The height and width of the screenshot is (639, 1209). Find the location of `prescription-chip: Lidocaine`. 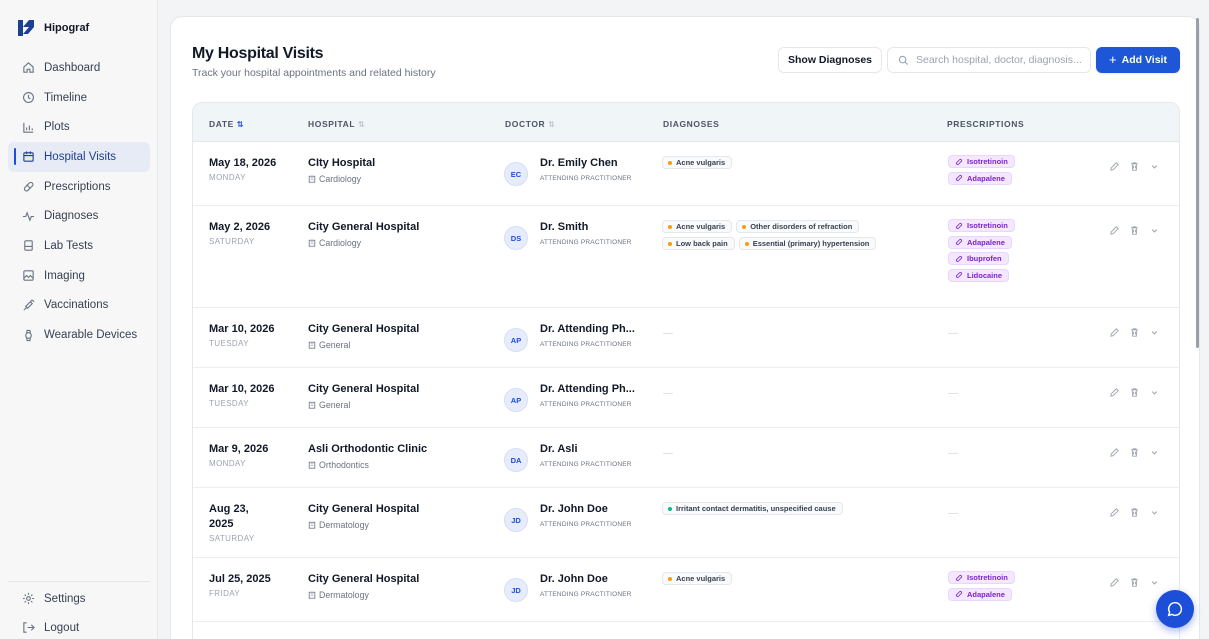

prescription-chip: Lidocaine is located at coordinates (979, 275).